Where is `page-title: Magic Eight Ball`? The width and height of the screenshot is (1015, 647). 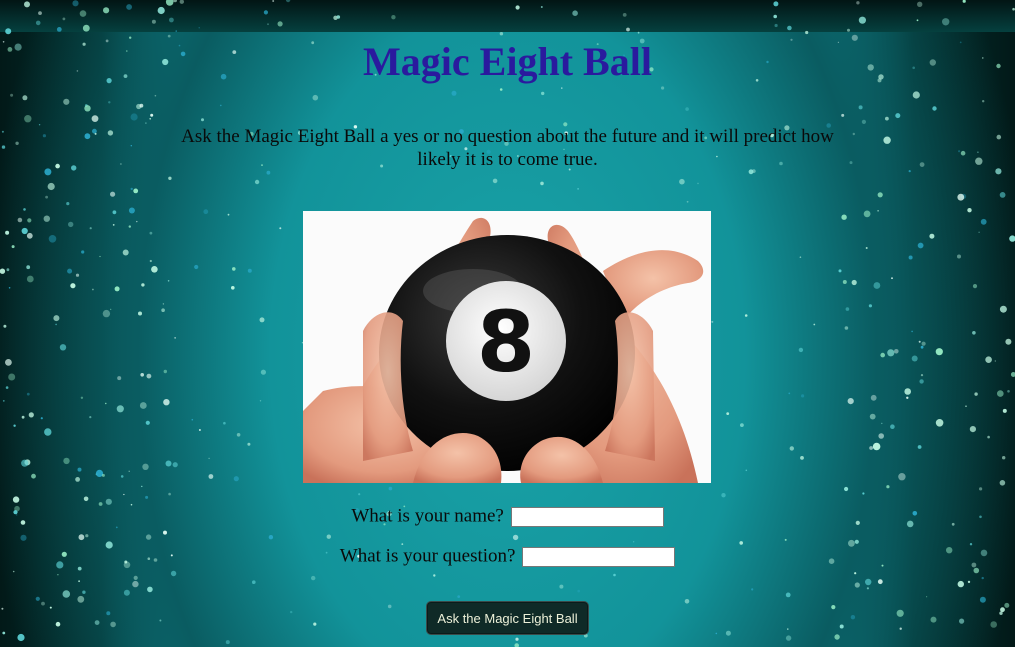 page-title: Magic Eight Ball is located at coordinates (507, 61).